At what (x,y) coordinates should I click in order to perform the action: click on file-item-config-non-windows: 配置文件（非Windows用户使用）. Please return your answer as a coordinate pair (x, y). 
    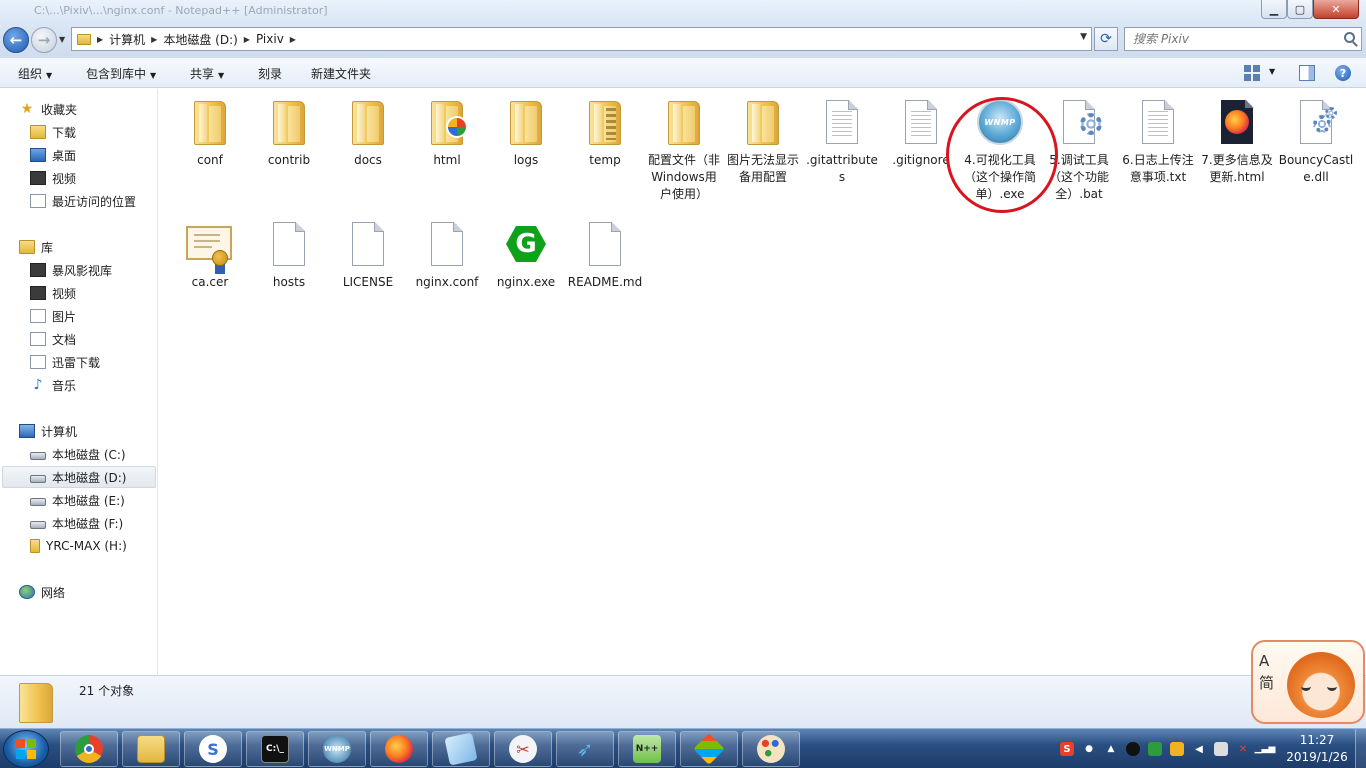
    Looking at the image, I should click on (684, 150).